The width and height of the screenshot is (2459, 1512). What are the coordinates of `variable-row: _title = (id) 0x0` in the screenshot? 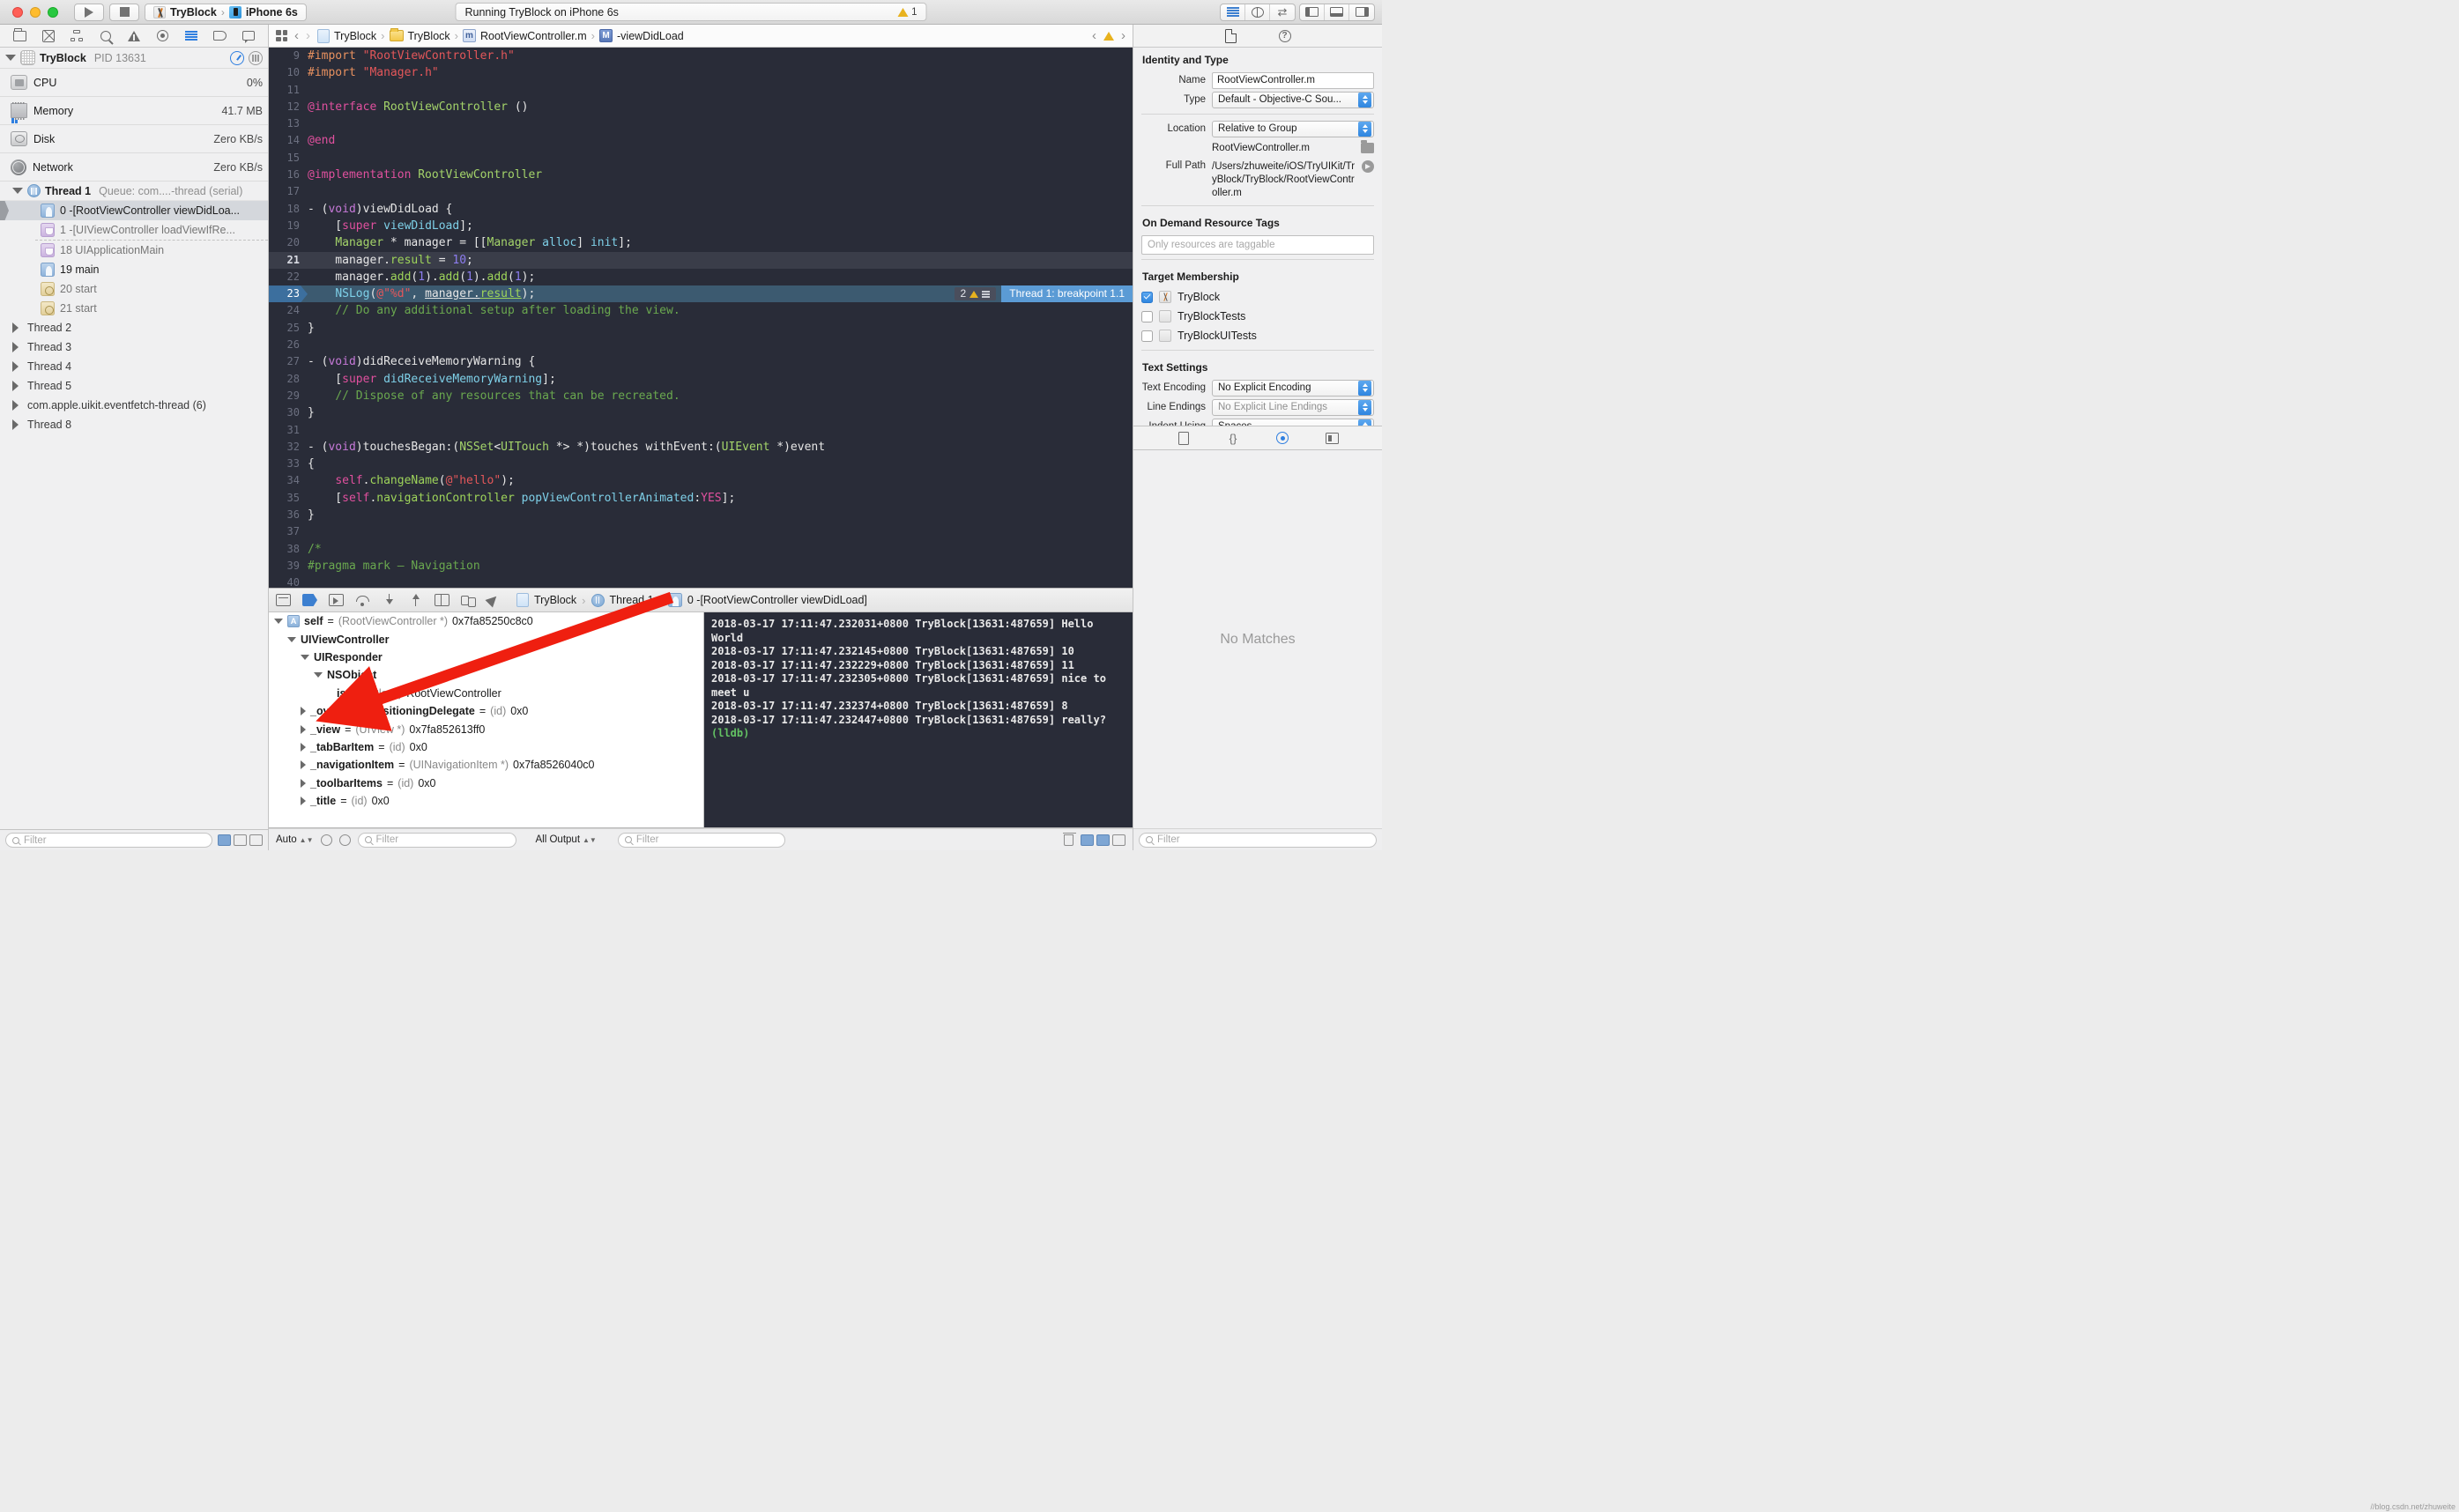 It's located at (486, 801).